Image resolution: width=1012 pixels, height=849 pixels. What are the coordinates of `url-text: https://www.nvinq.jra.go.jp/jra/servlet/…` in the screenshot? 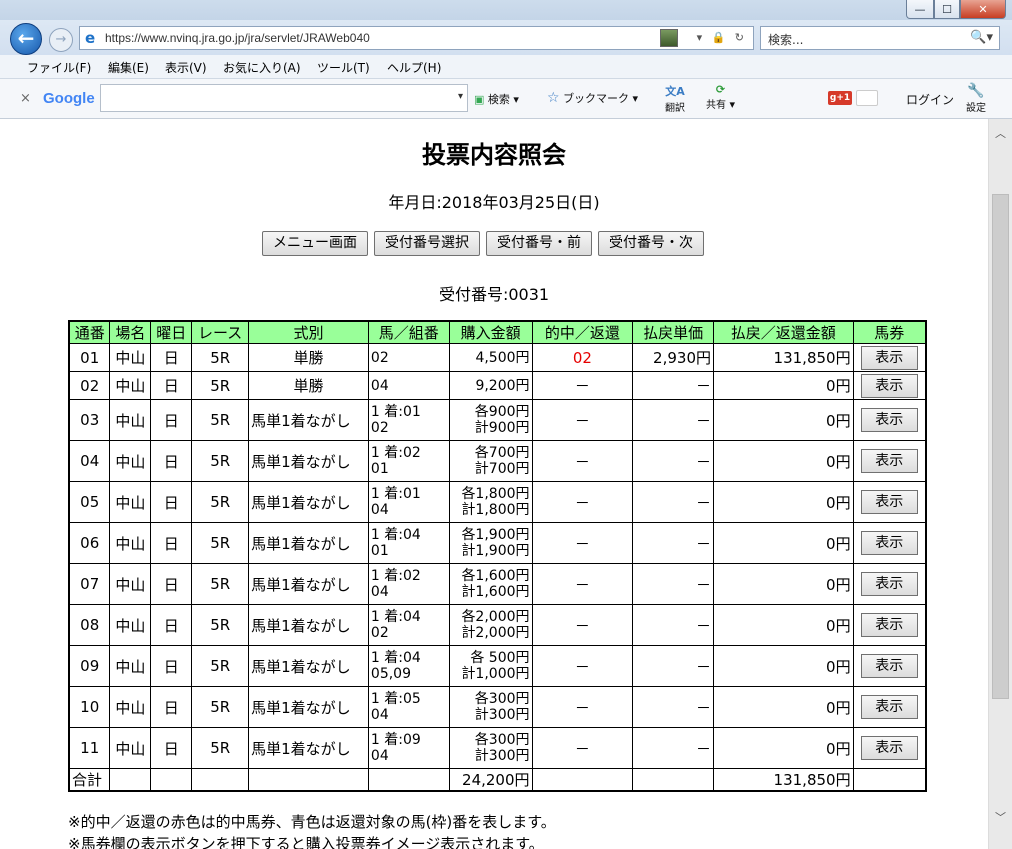 It's located at (237, 38).